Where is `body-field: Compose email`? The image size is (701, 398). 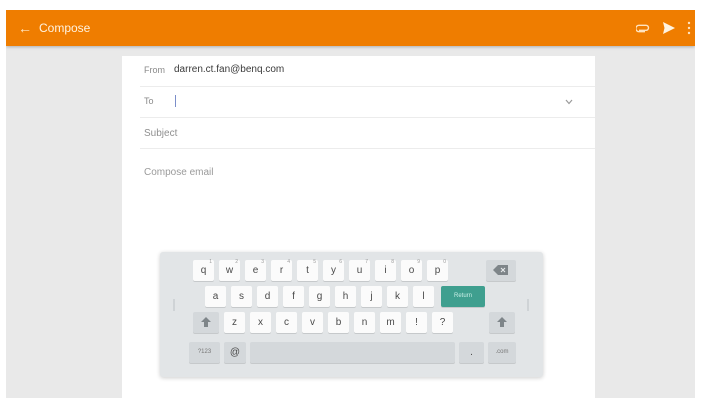
body-field: Compose email is located at coordinates (178, 172).